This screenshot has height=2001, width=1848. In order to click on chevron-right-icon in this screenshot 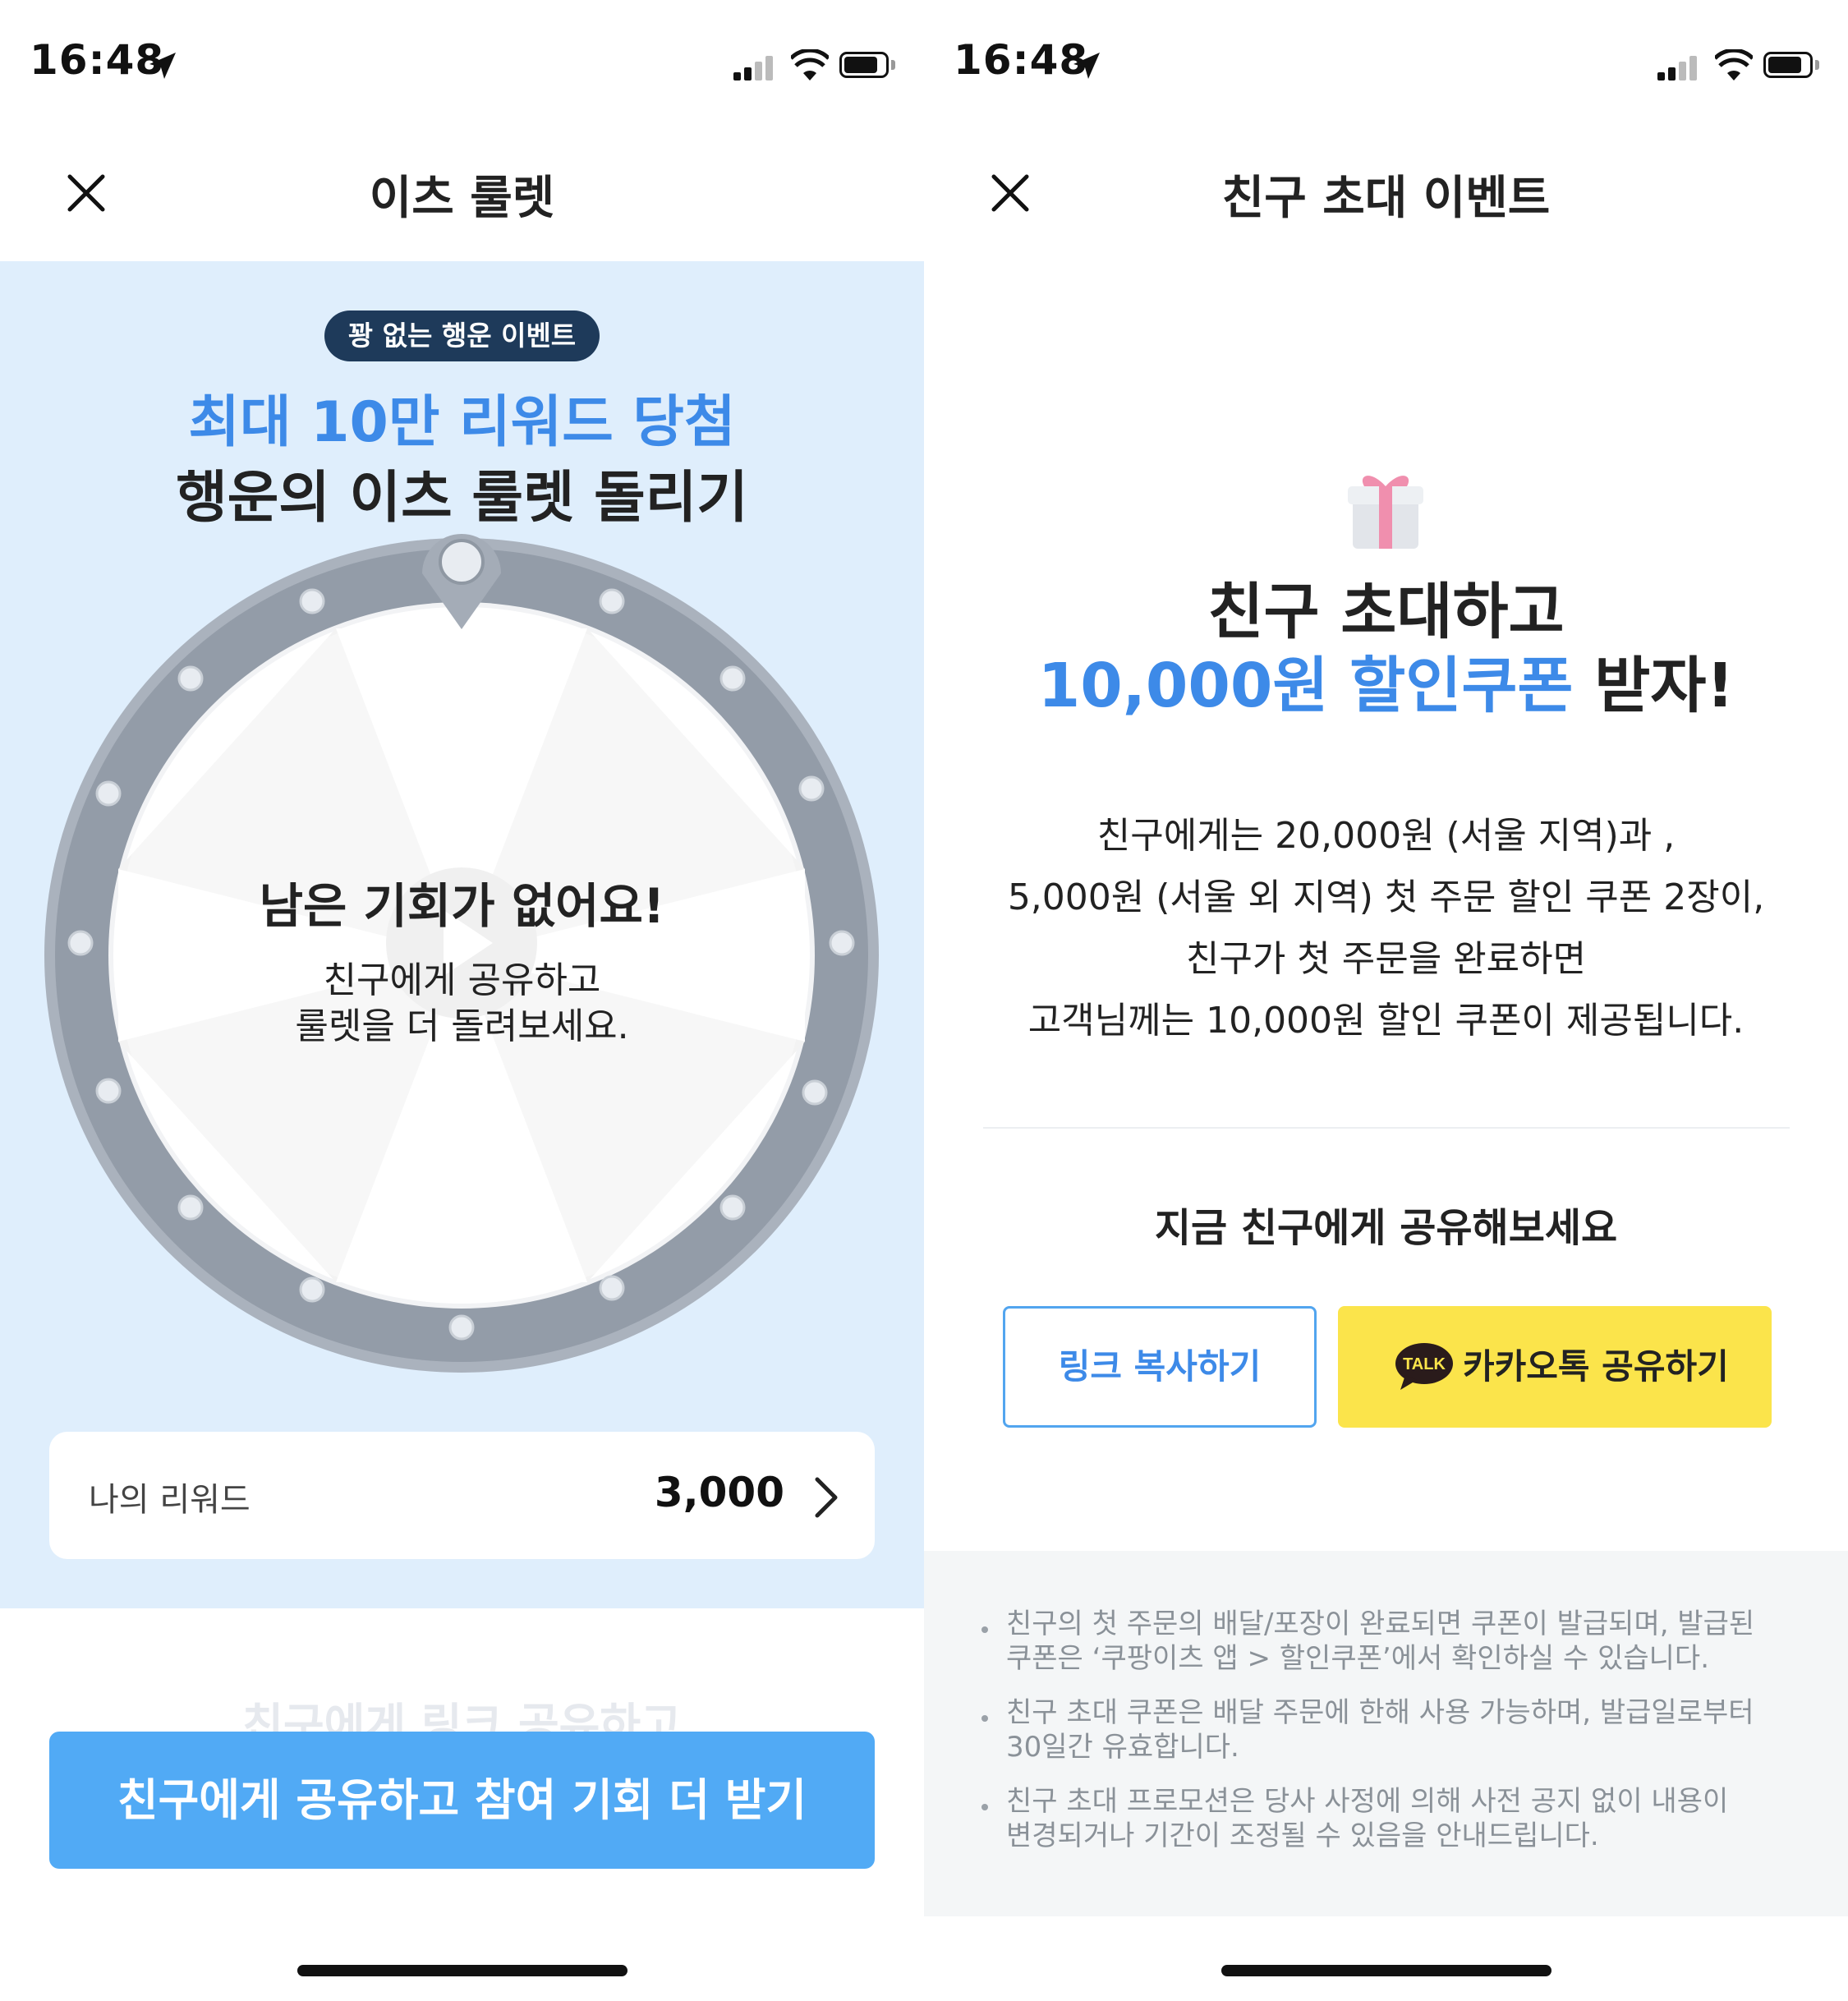, I will do `click(826, 1497)`.